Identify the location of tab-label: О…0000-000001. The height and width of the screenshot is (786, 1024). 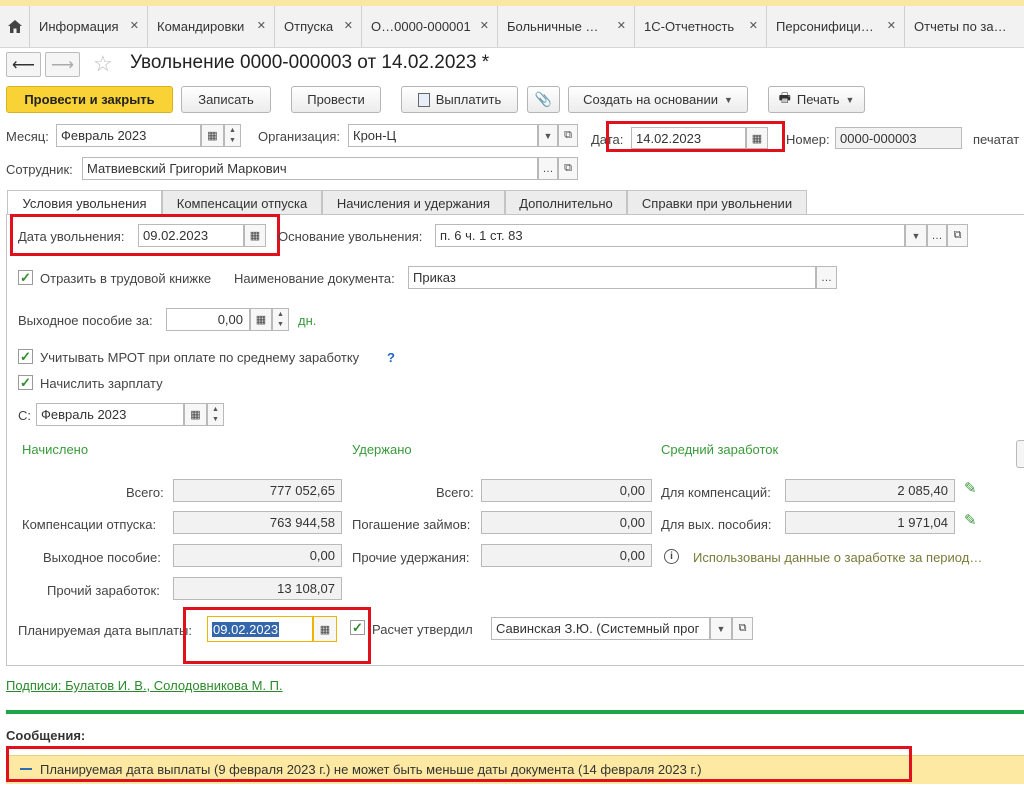
(421, 26).